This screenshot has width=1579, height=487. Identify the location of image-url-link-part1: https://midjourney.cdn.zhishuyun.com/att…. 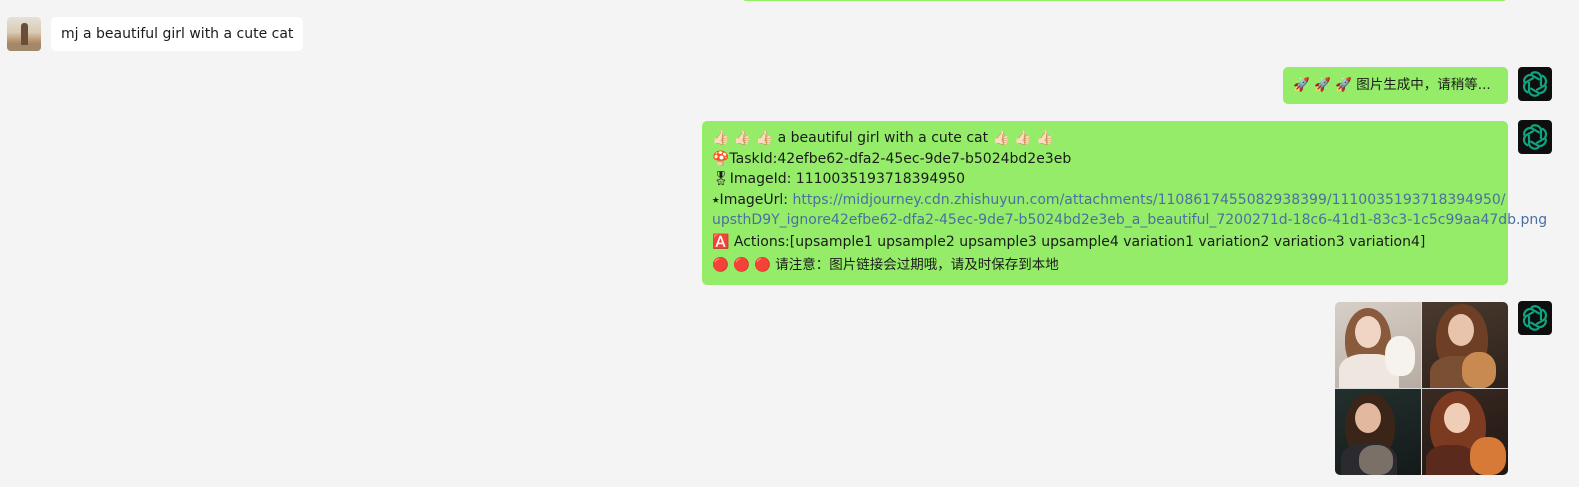
(1148, 200).